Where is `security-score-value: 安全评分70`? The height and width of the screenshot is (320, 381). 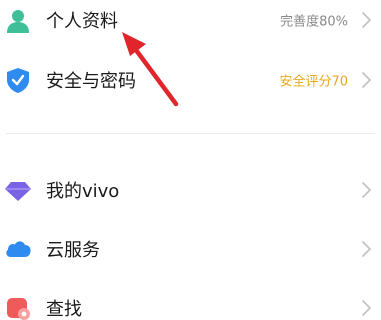
security-score-value: 安全评分70 is located at coordinates (313, 82).